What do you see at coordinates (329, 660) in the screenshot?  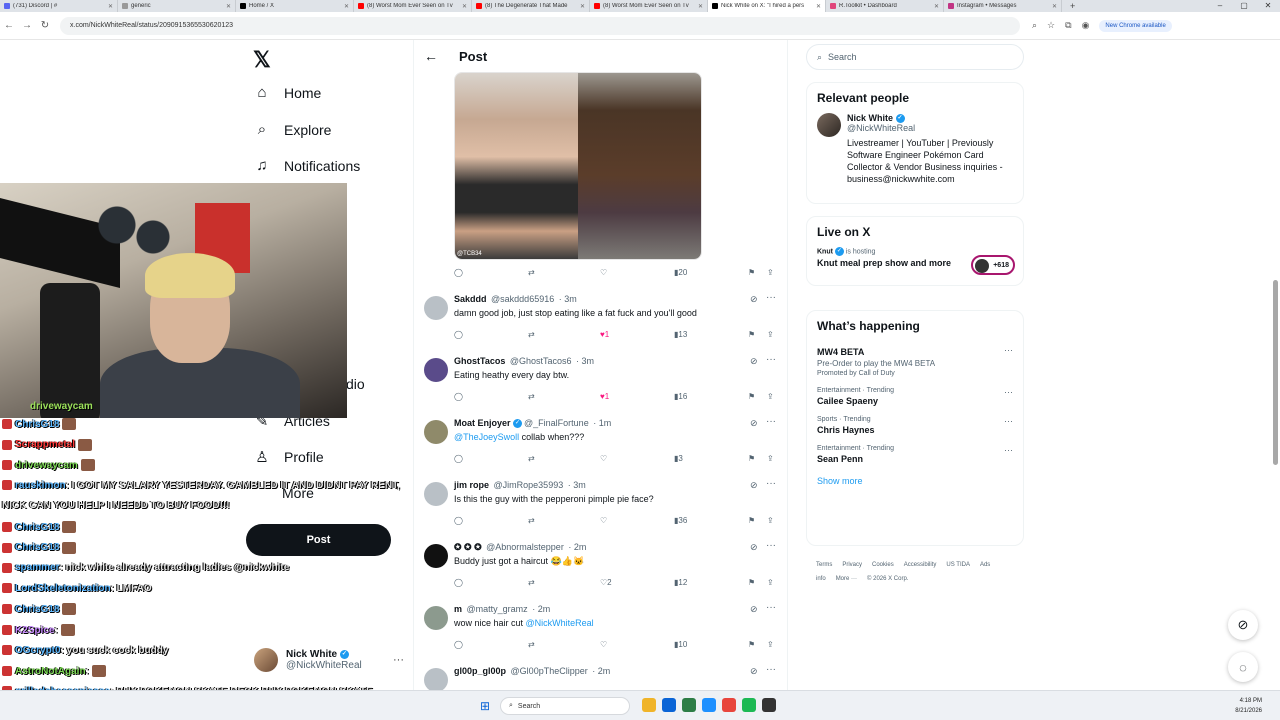 I see `account-switcher: Nick White ✓ @NickWhiteReal ···` at bounding box center [329, 660].